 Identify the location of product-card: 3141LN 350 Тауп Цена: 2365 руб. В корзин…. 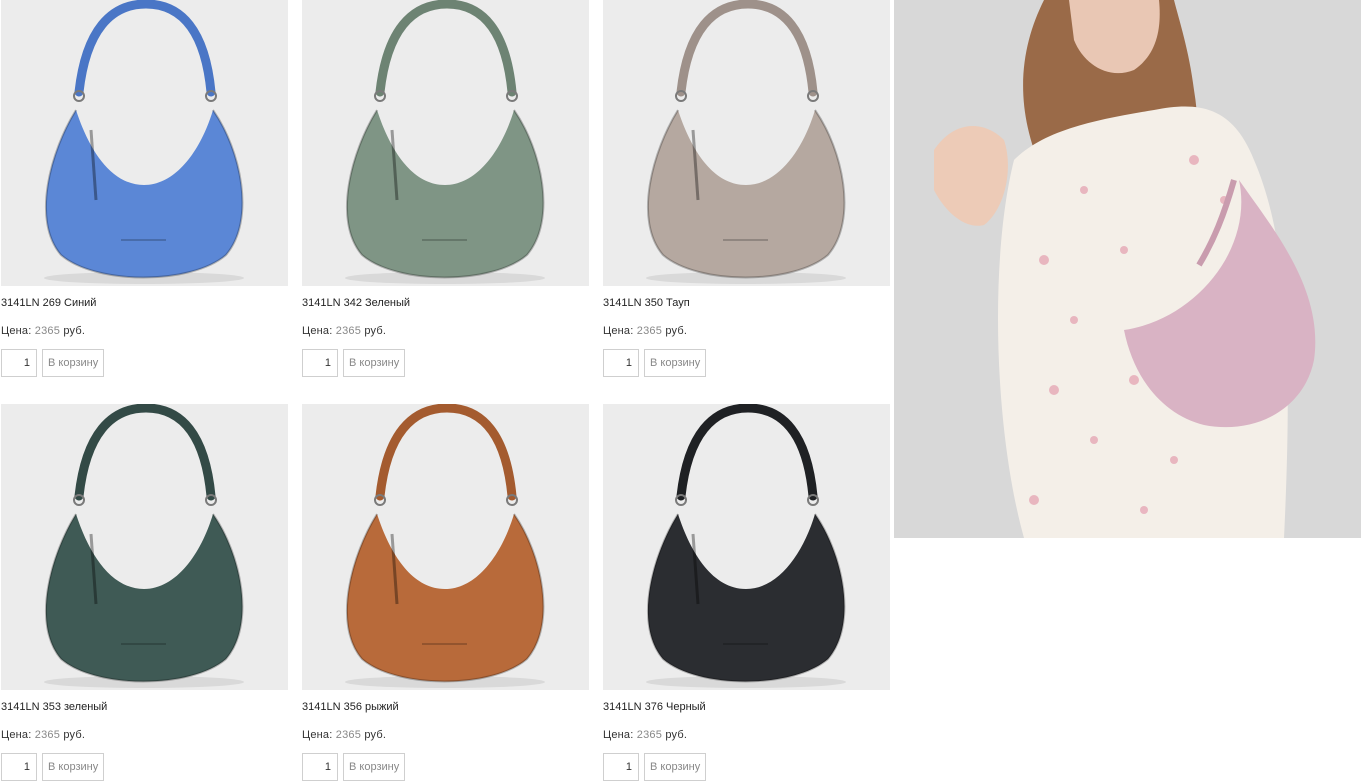
(746, 188).